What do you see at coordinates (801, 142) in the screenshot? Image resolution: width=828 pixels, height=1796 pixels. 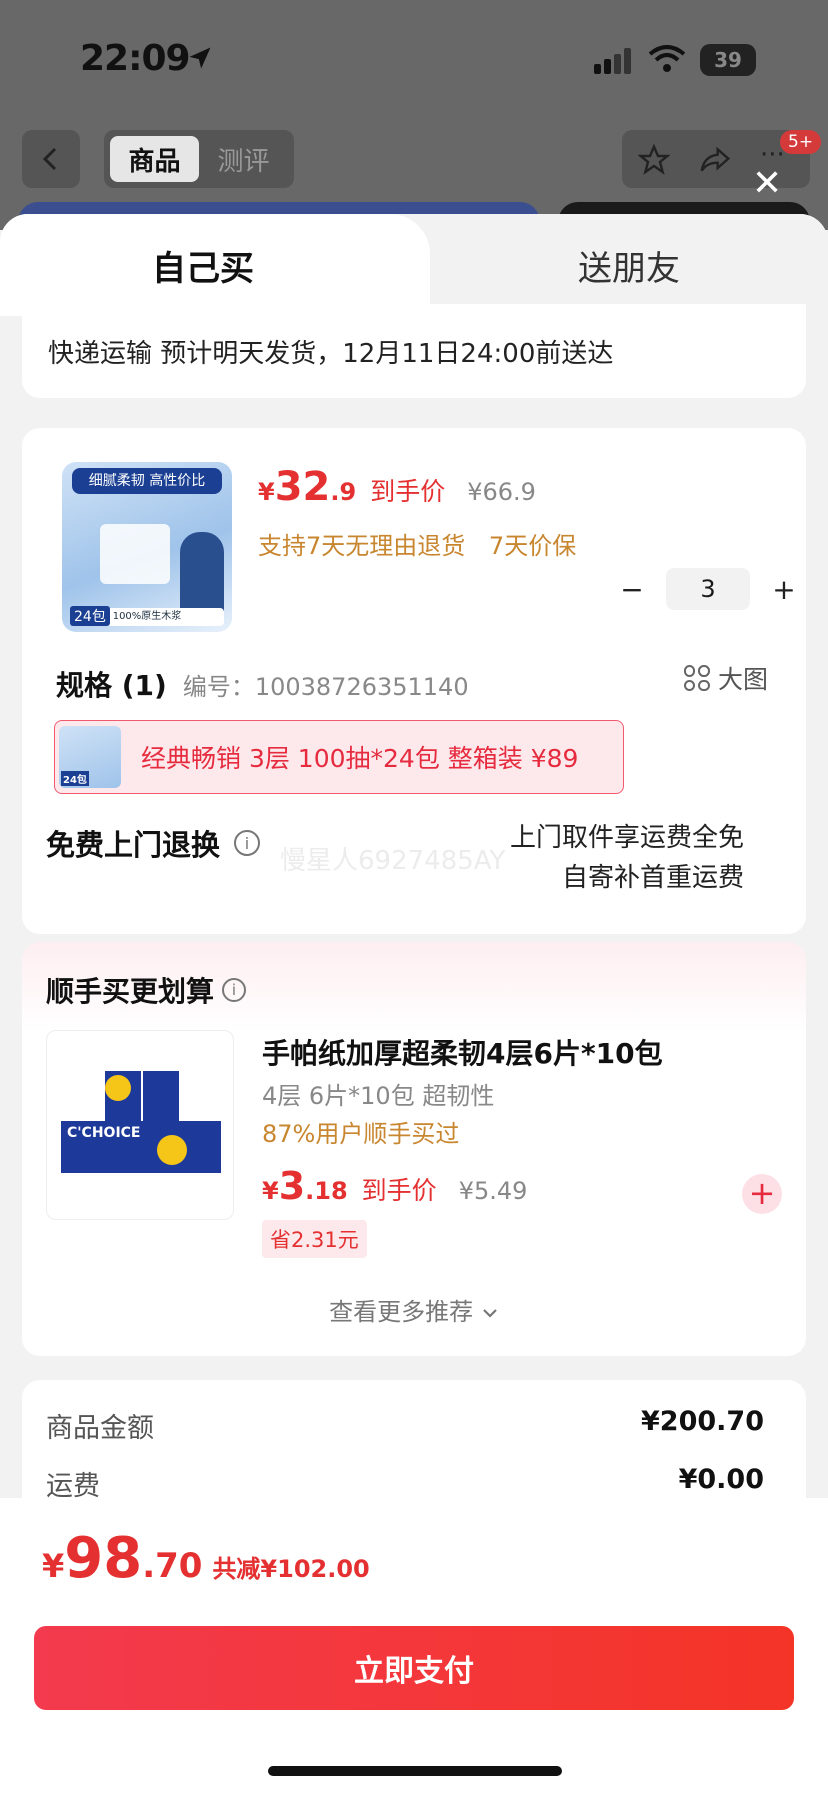 I see `notification-badge: 5+` at bounding box center [801, 142].